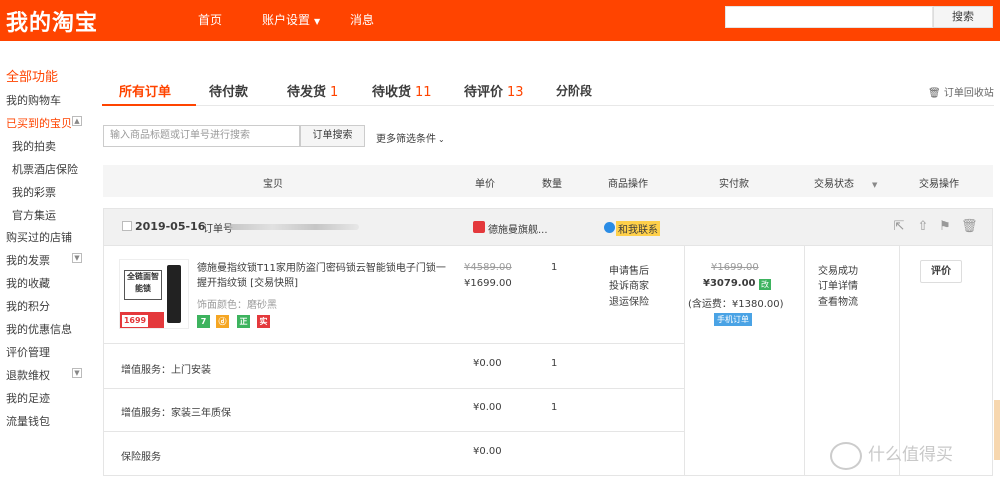 The width and height of the screenshot is (1000, 483). I want to click on order-header: 2019-05-16 订单号 德施曼旗舰... 和我联系 ⇱ ⇧ ⚑ 🗑, so click(548, 227).